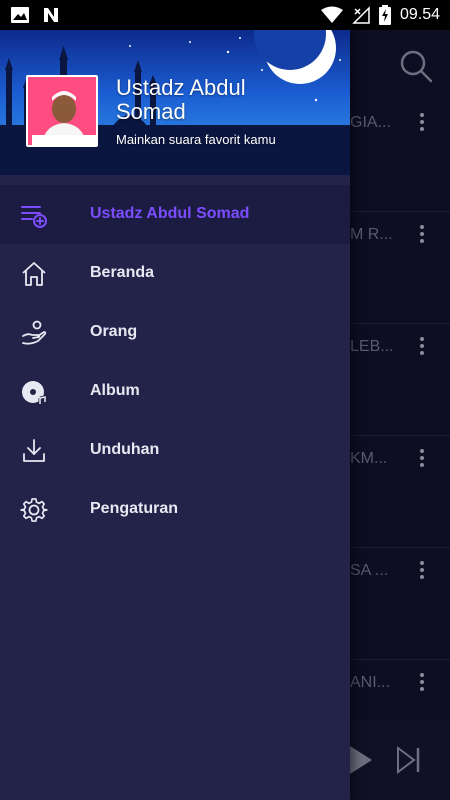 The image size is (450, 800). Describe the element at coordinates (225, 15) in the screenshot. I see `status-bar: 09.54` at that location.